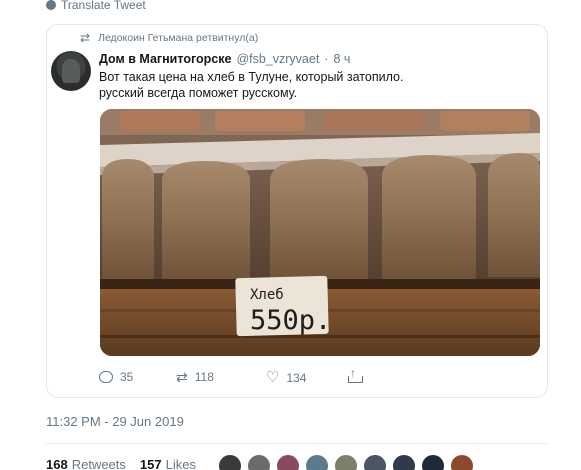  Describe the element at coordinates (150, 463) in the screenshot. I see `likes-count: 157` at that location.